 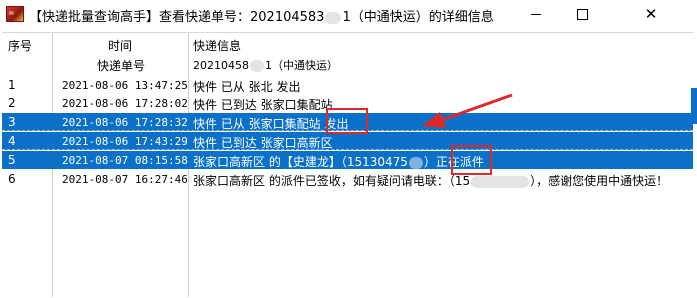 What do you see at coordinates (301, 65) in the screenshot?
I see `tracking-number-suffix: 1（中通快运）` at bounding box center [301, 65].